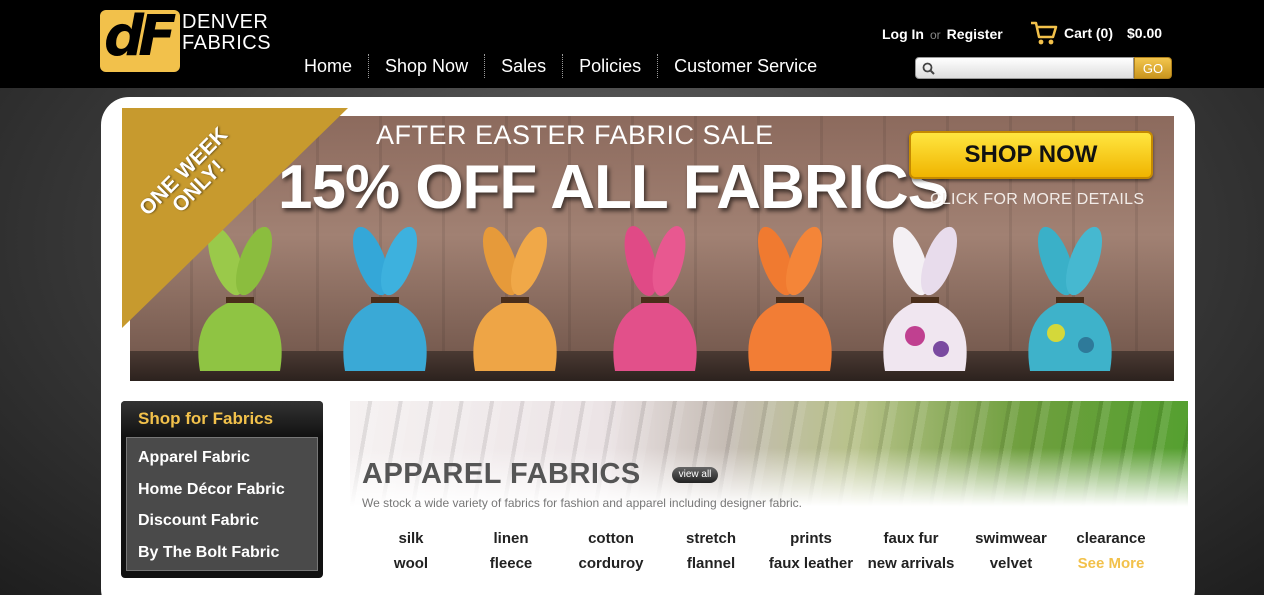 The image size is (1264, 595). What do you see at coordinates (1111, 564) in the screenshot?
I see `see-more-link: See More` at bounding box center [1111, 564].